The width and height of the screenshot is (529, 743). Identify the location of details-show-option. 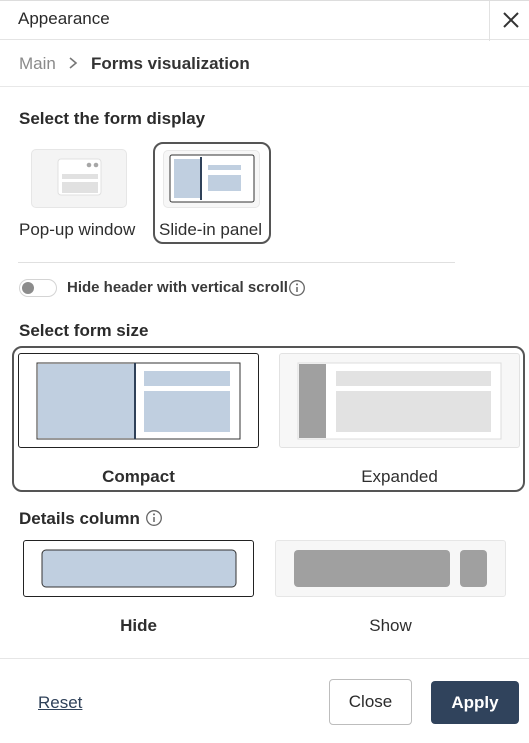
(390, 568).